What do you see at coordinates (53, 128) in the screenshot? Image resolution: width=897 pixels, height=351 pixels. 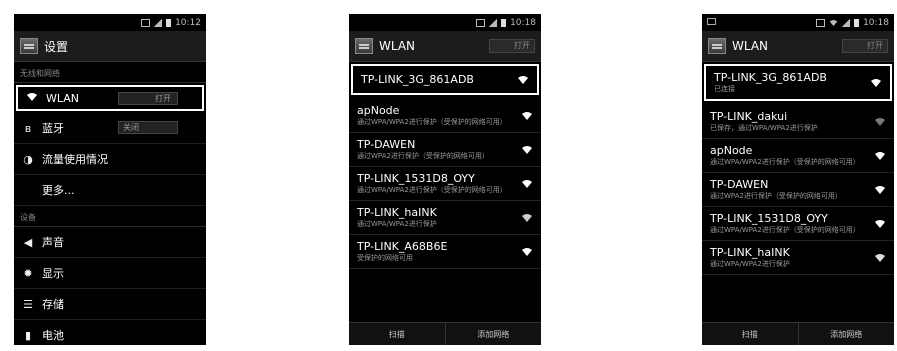 I see `settings-item-label: 蓝牙` at bounding box center [53, 128].